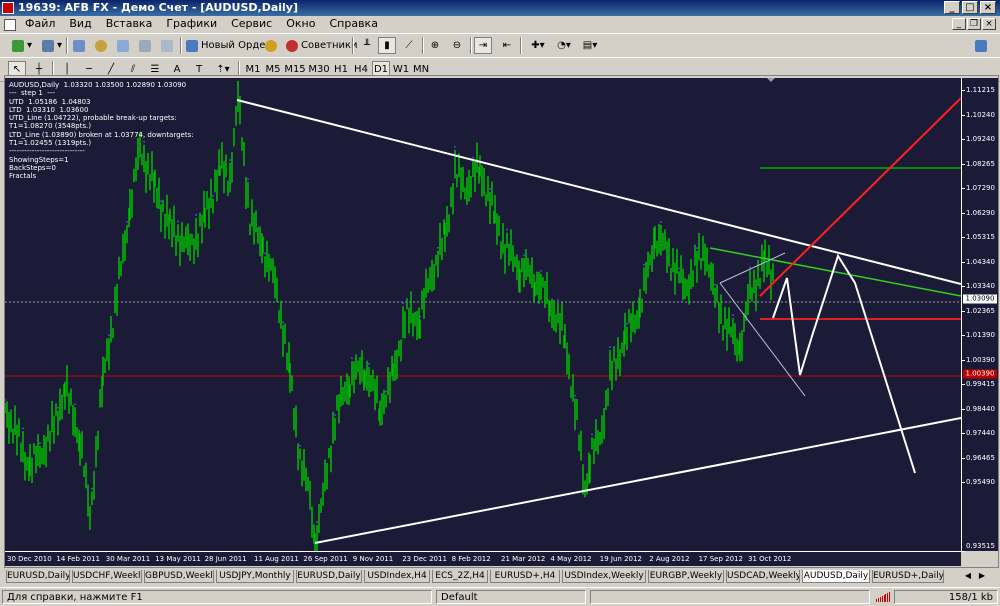  What do you see at coordinates (367, 45) in the screenshot?
I see `bar-chart-icon: ╨` at bounding box center [367, 45].